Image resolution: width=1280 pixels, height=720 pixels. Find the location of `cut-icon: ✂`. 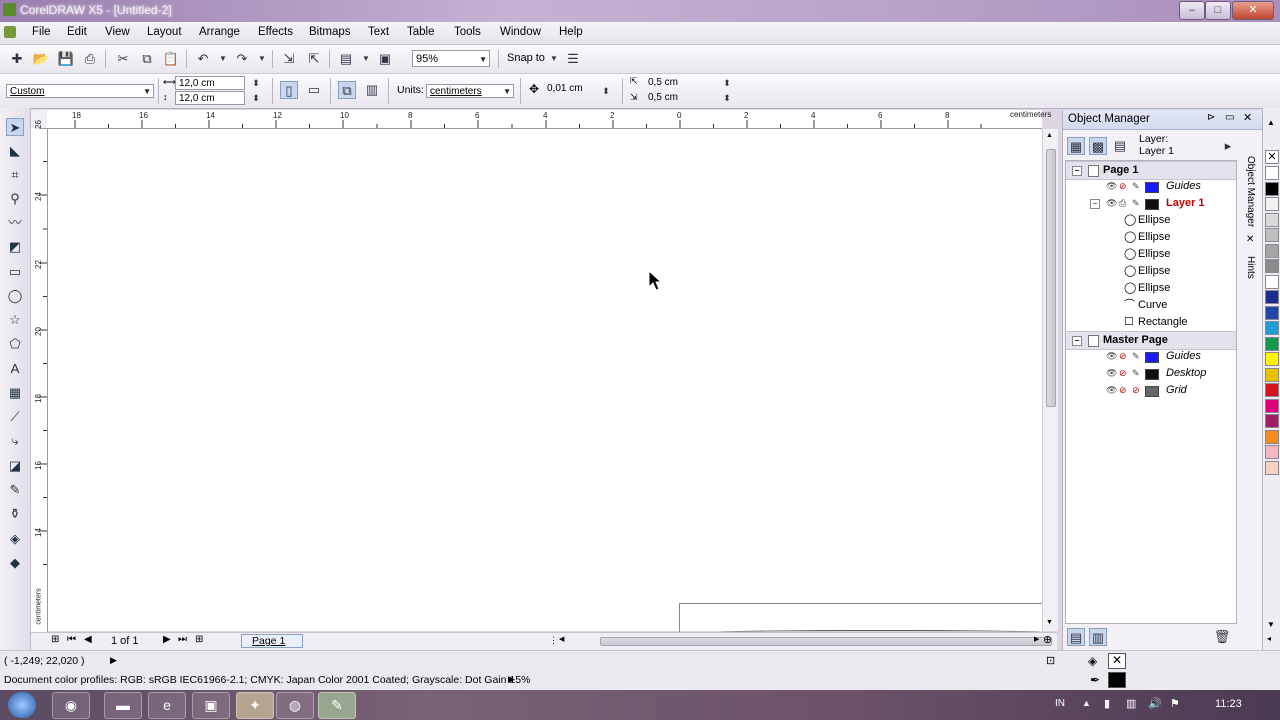

cut-icon: ✂ is located at coordinates (123, 59).